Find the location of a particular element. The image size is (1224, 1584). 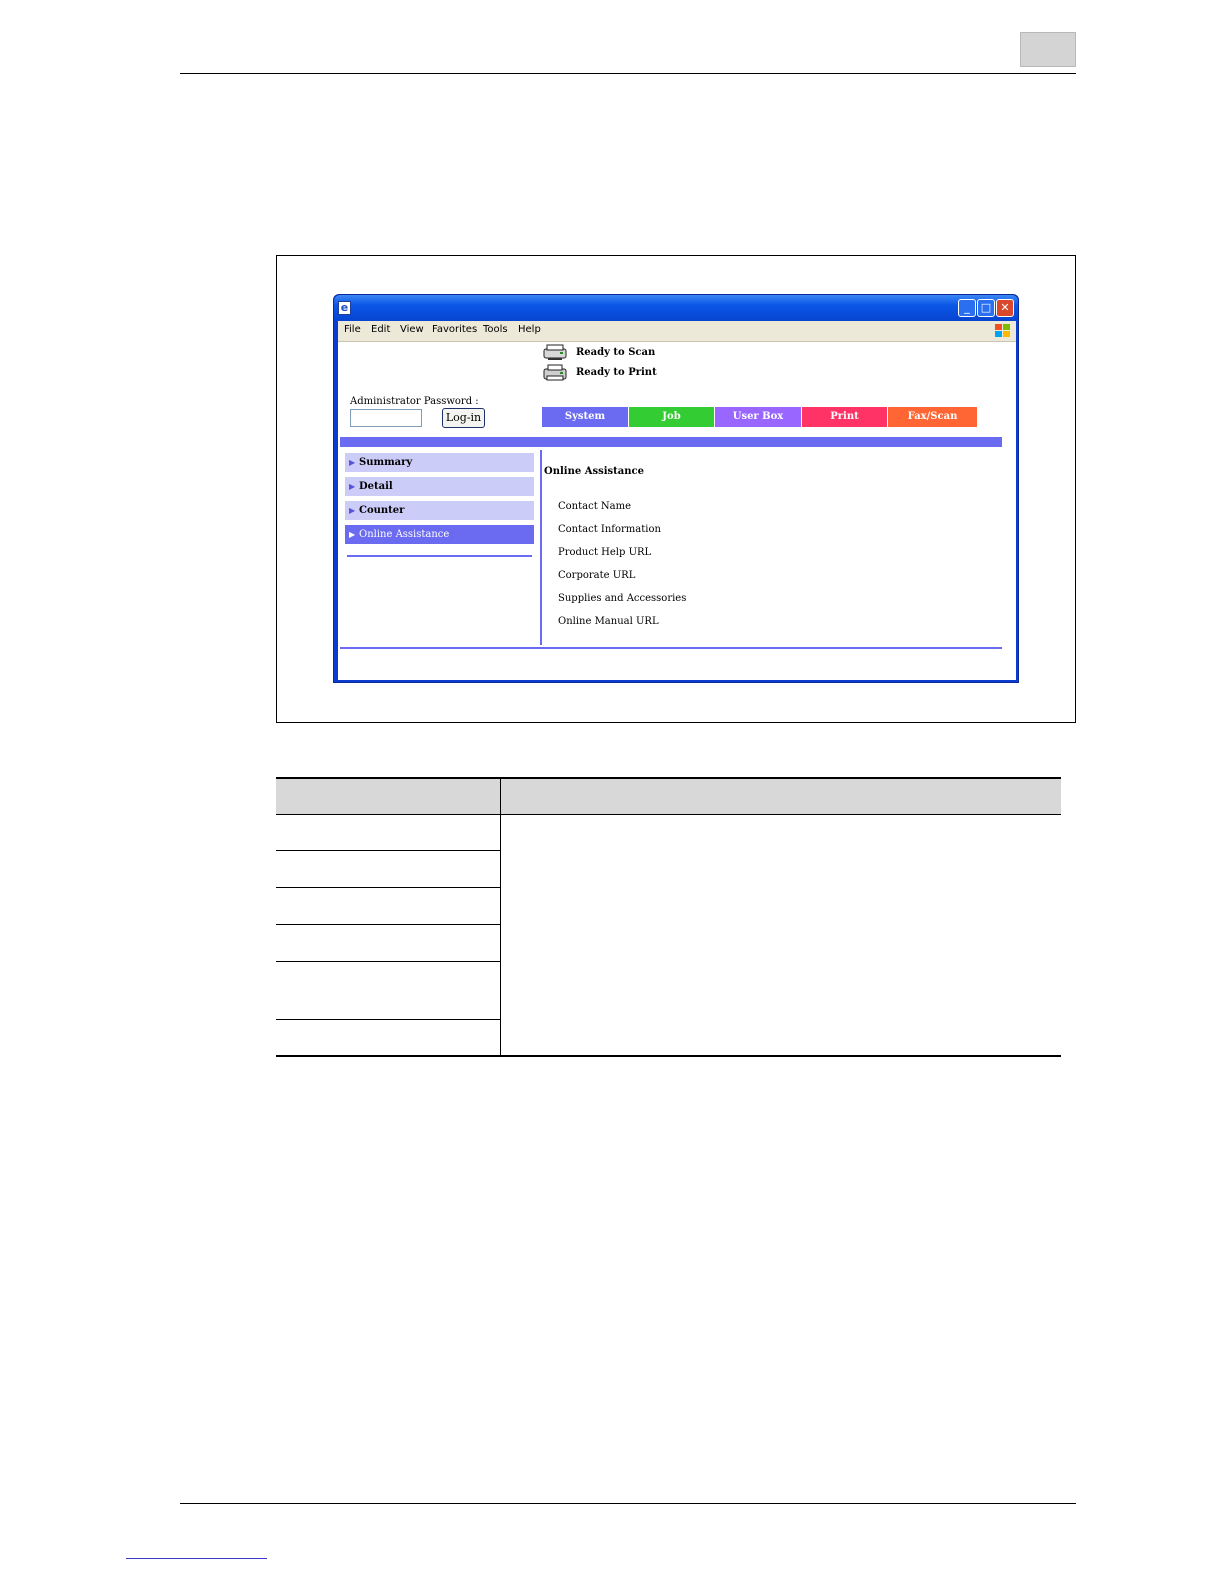

minimize-icon: _ is located at coordinates (967, 308).